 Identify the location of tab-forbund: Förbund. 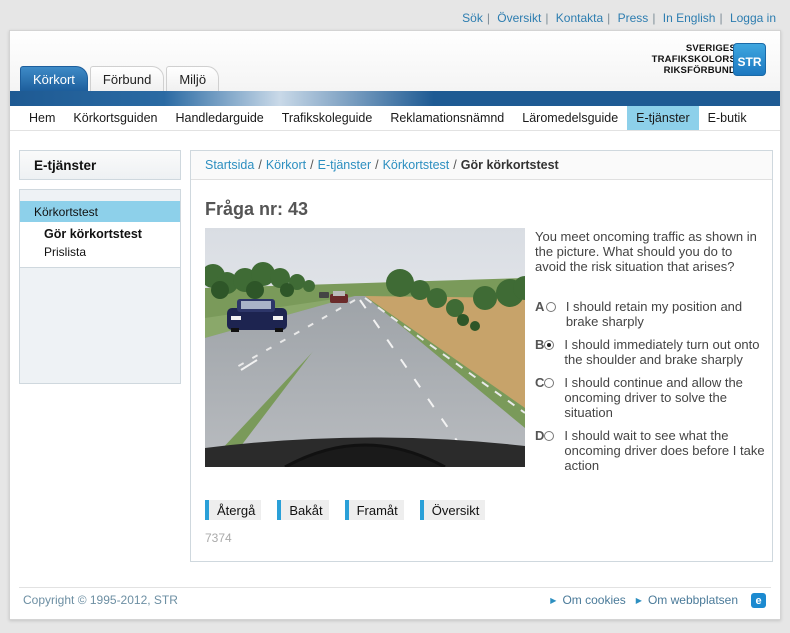
(127, 78).